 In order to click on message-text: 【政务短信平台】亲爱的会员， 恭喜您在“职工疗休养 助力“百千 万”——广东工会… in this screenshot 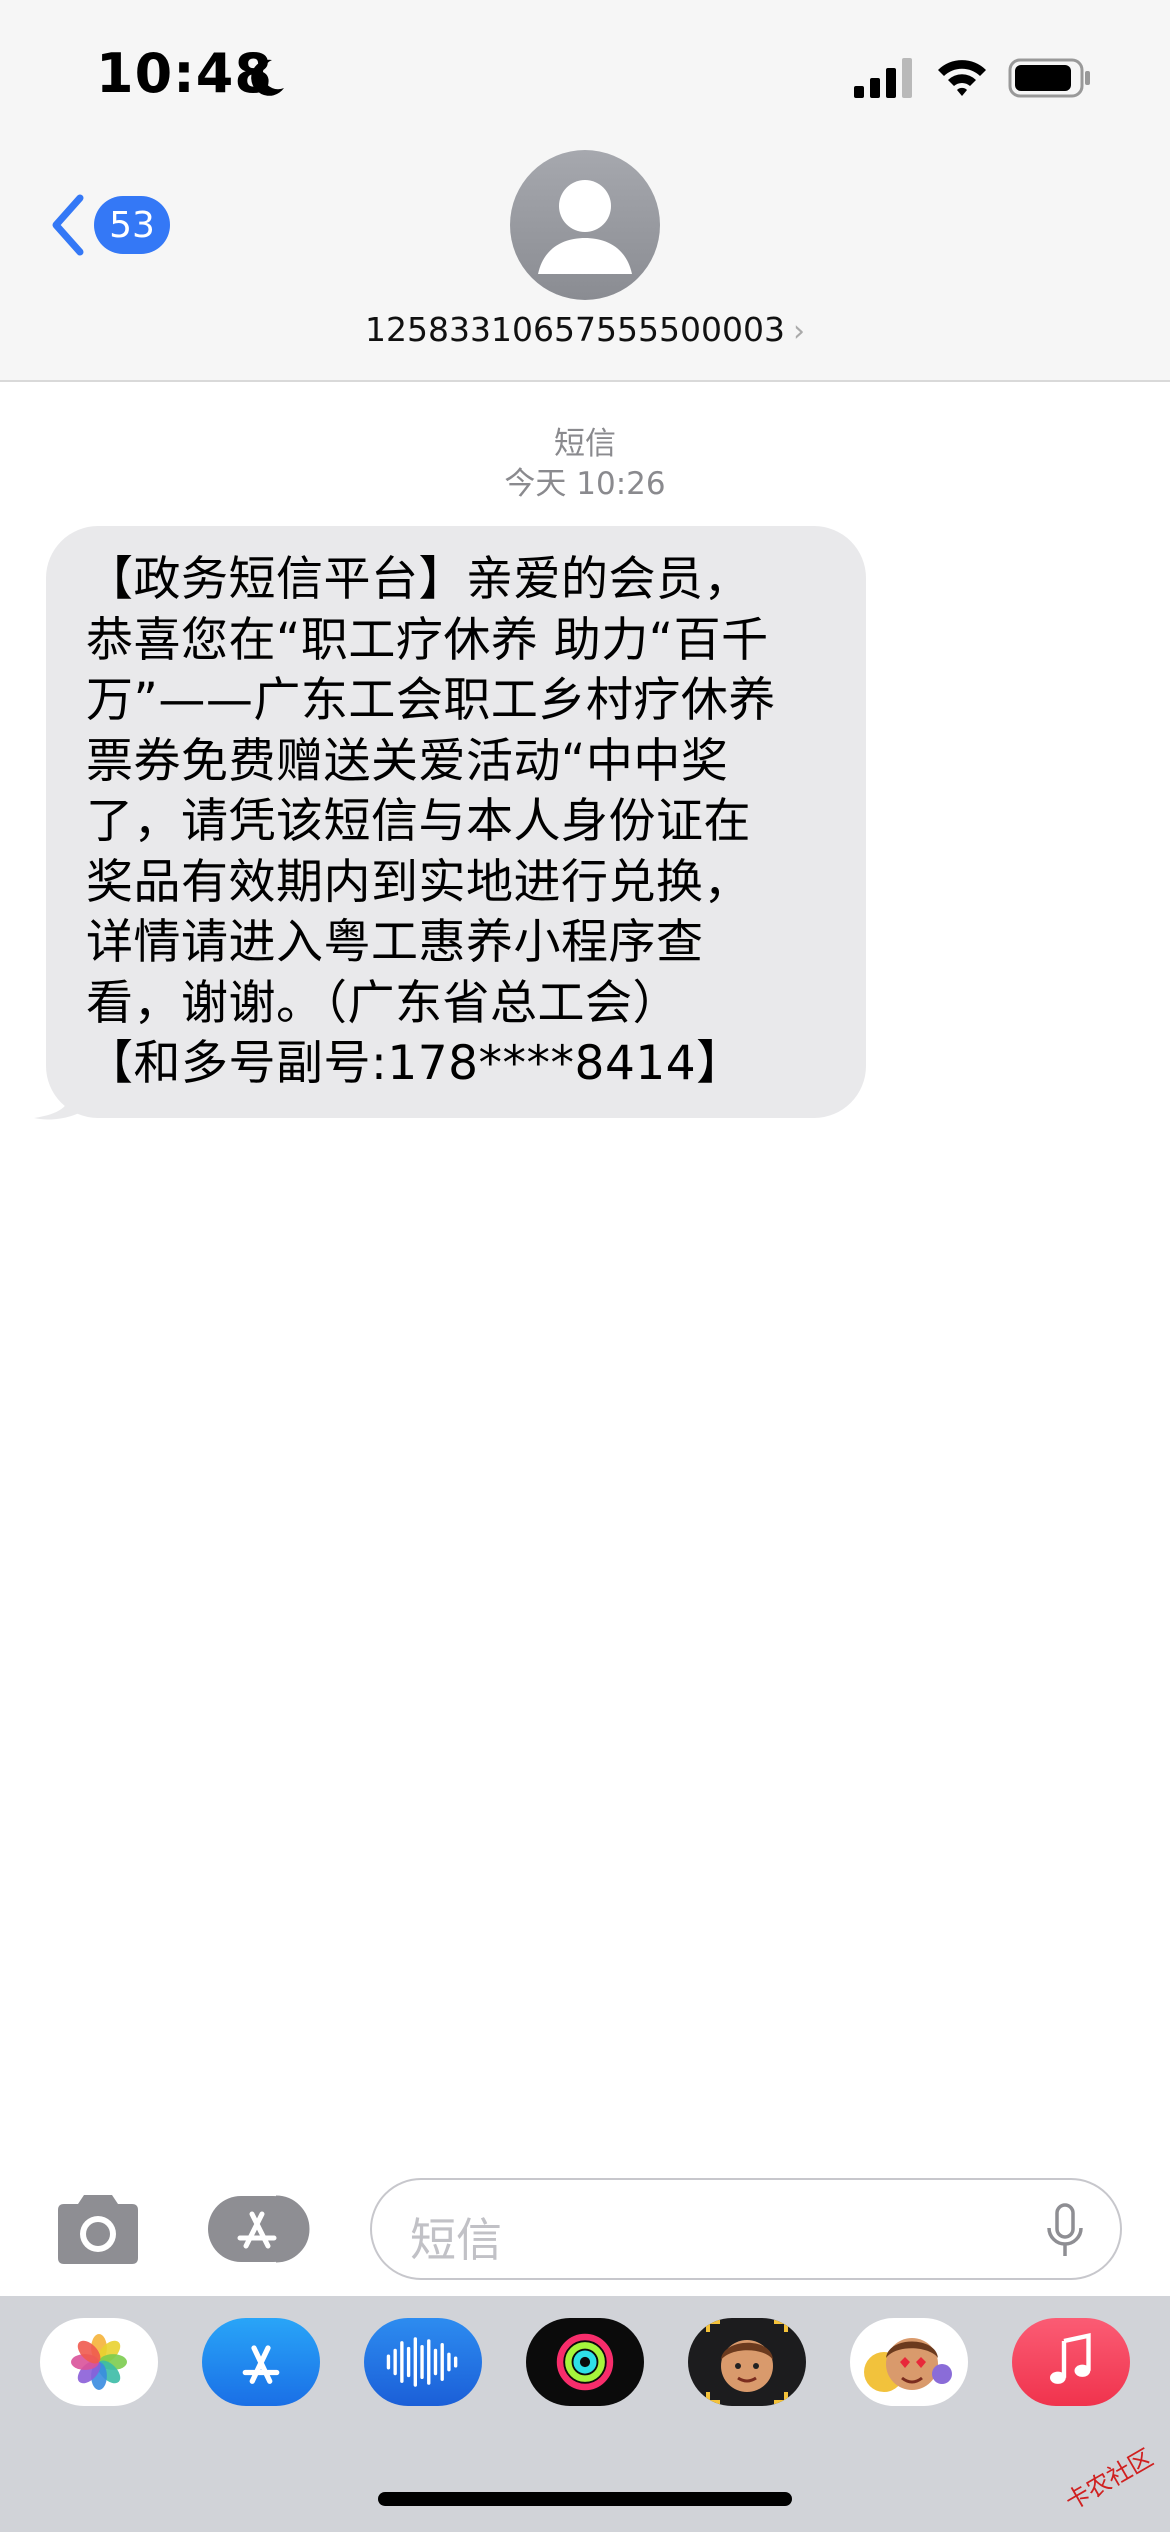, I will do `click(431, 821)`.